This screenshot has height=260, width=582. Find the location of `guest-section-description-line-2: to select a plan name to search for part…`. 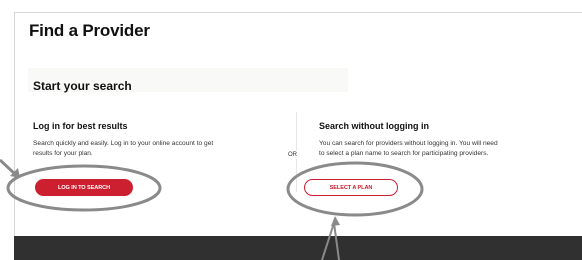

guest-section-description-line-2: to select a plan name to search for part… is located at coordinates (404, 153).